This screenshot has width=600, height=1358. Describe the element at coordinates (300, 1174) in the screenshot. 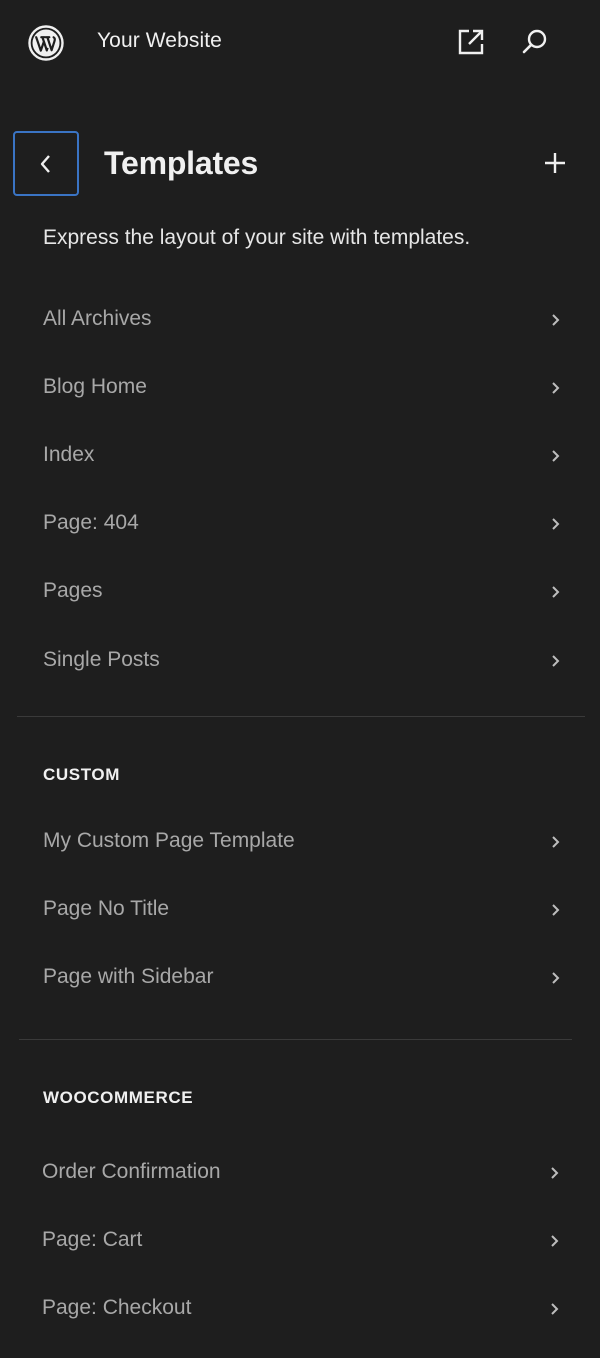

I see `list-item: Order Confirmation` at that location.